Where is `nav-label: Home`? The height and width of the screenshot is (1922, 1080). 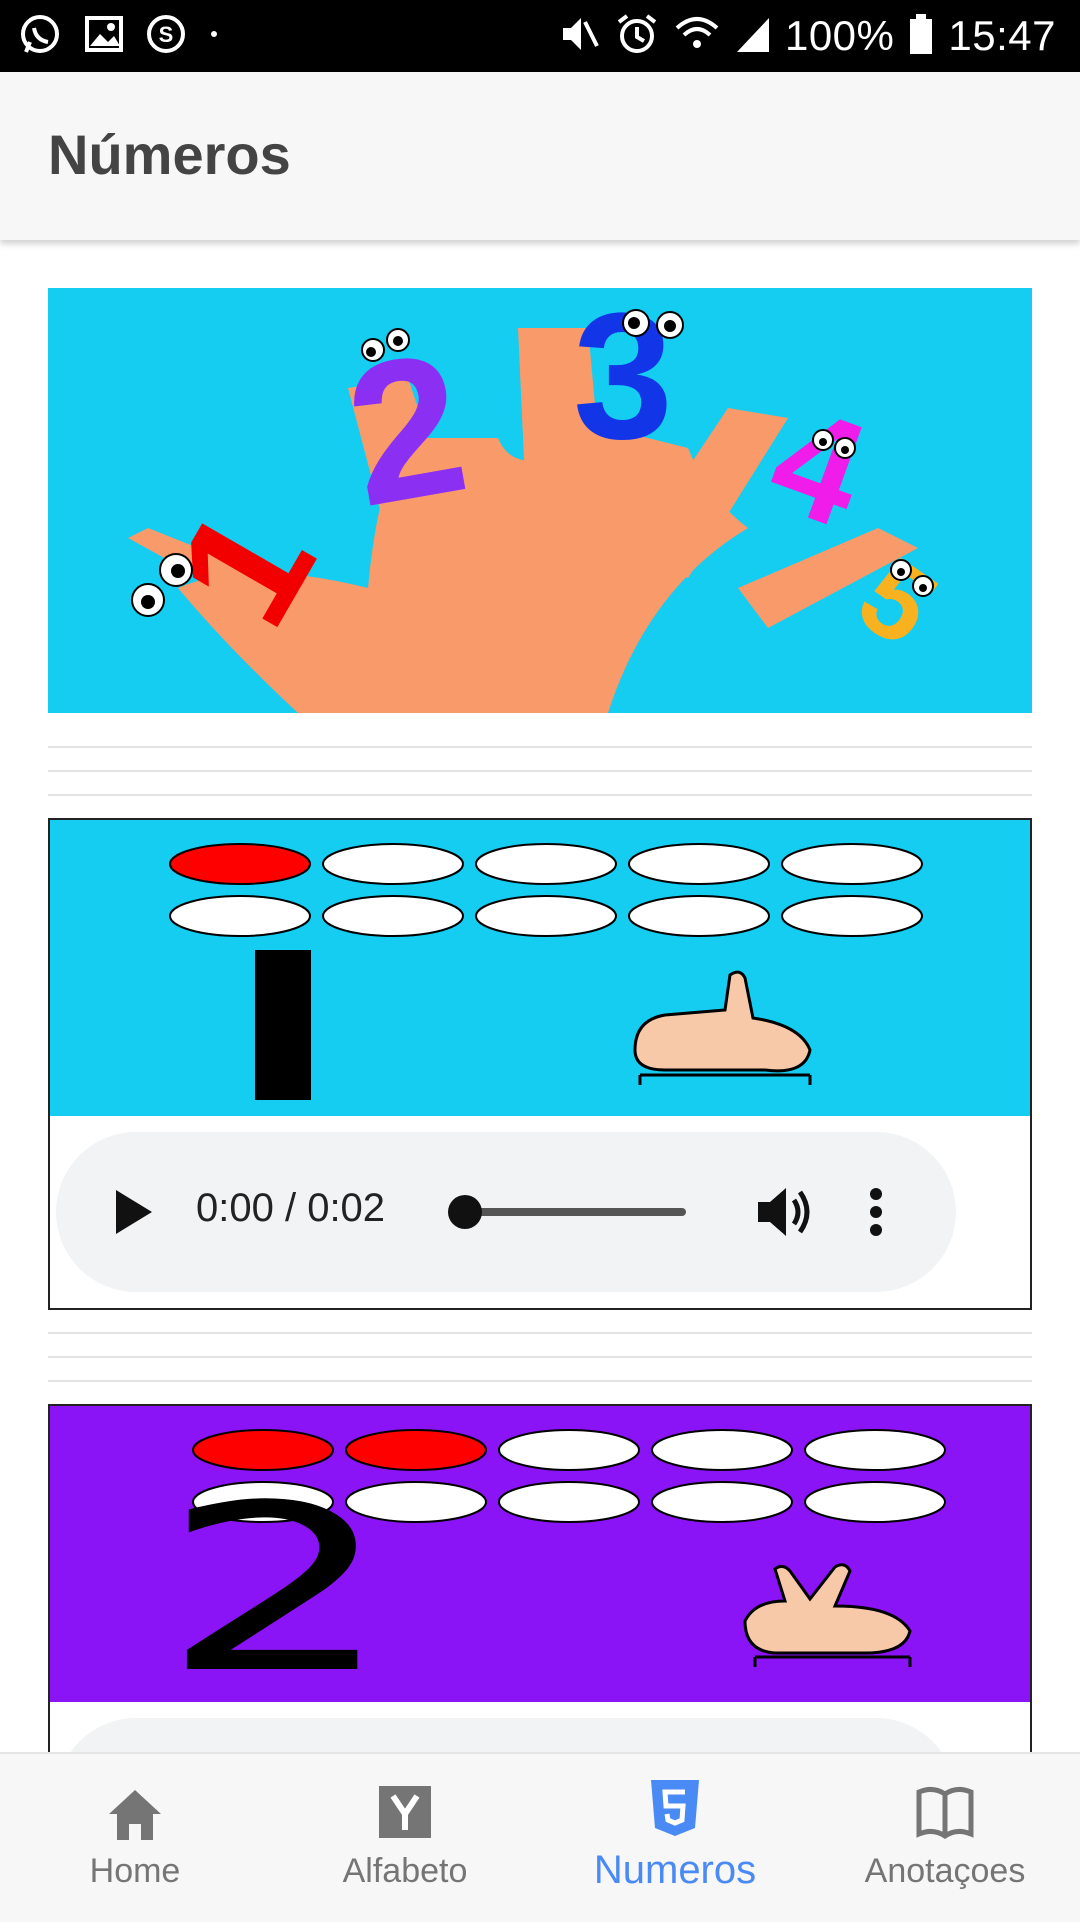 nav-label: Home is located at coordinates (135, 1871).